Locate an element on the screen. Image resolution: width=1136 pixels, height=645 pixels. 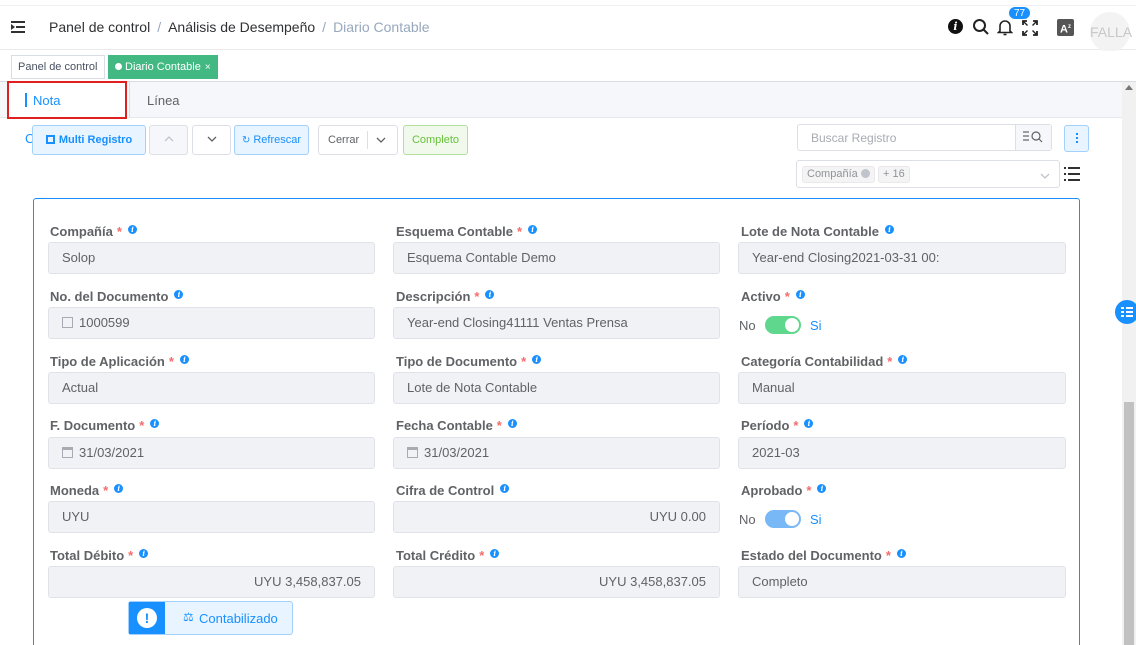
total-debito-field: UYU 3,458,837.05 is located at coordinates (211, 582).